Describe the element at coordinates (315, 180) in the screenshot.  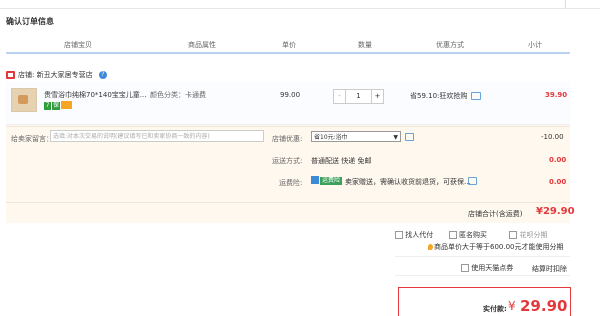
I see `insurance-checkbox` at that location.